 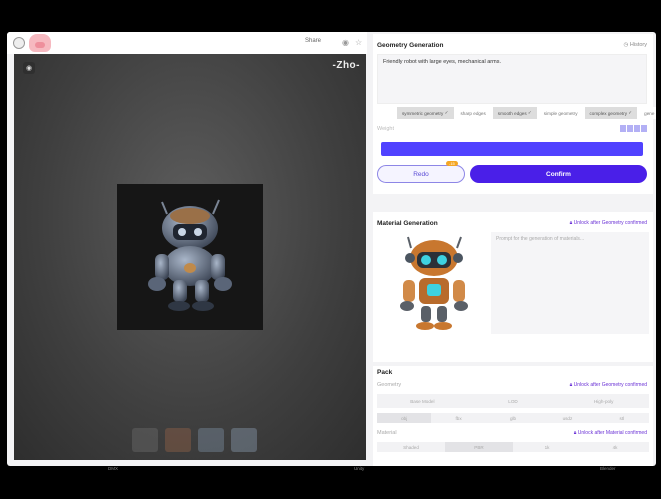 I want to click on model-preview, so click(x=190, y=257).